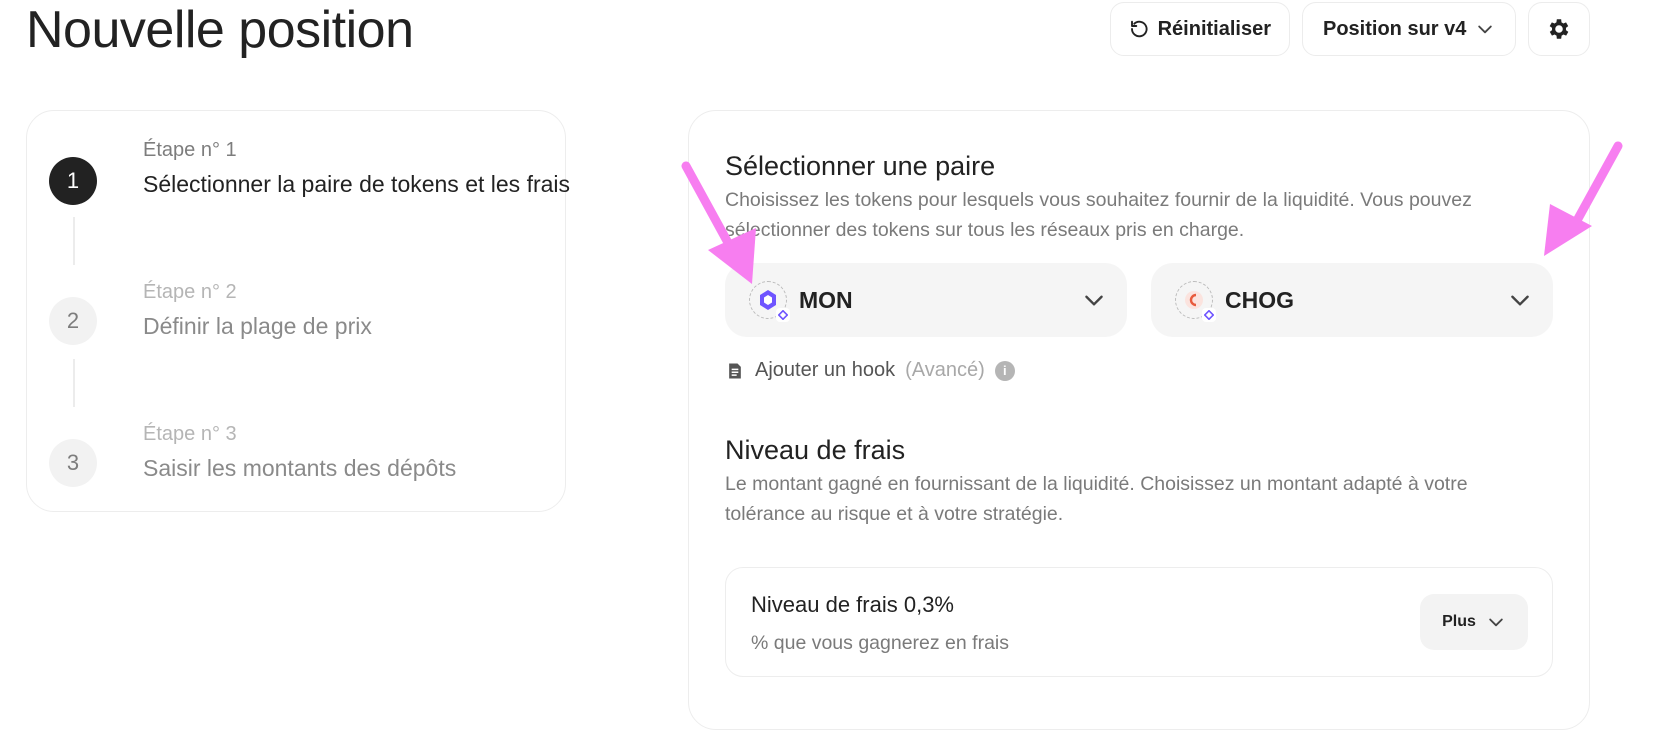  Describe the element at coordinates (852, 604) in the screenshot. I see `fee-tier-label: Niveau de frais 0,3%` at that location.